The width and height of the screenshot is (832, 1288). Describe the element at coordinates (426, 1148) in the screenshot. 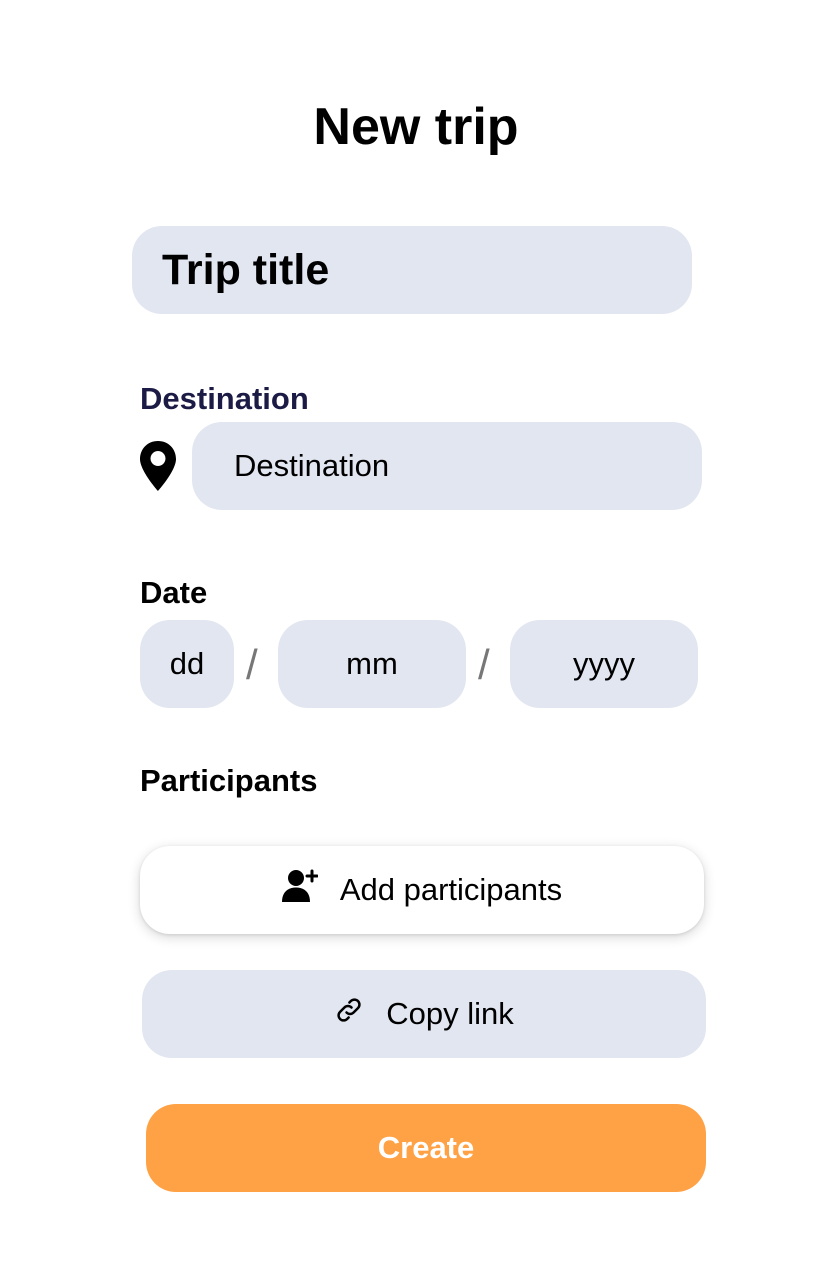

I see `create-button: Create` at that location.